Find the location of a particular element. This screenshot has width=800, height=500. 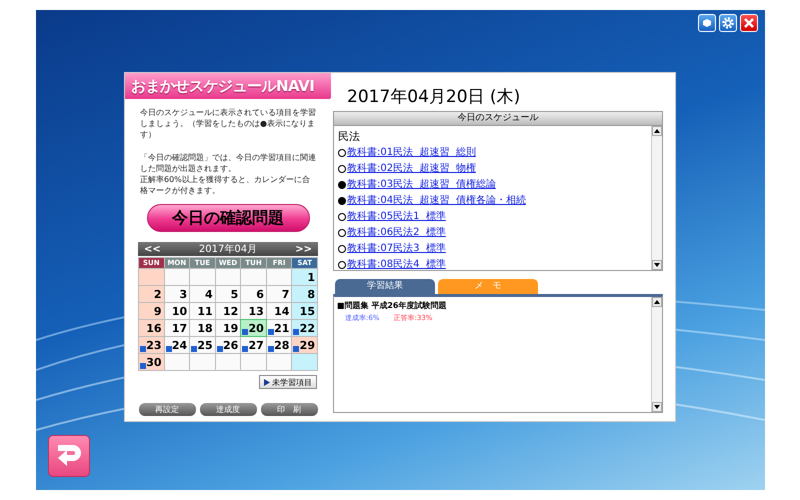

calendar-day: 27 is located at coordinates (253, 345).